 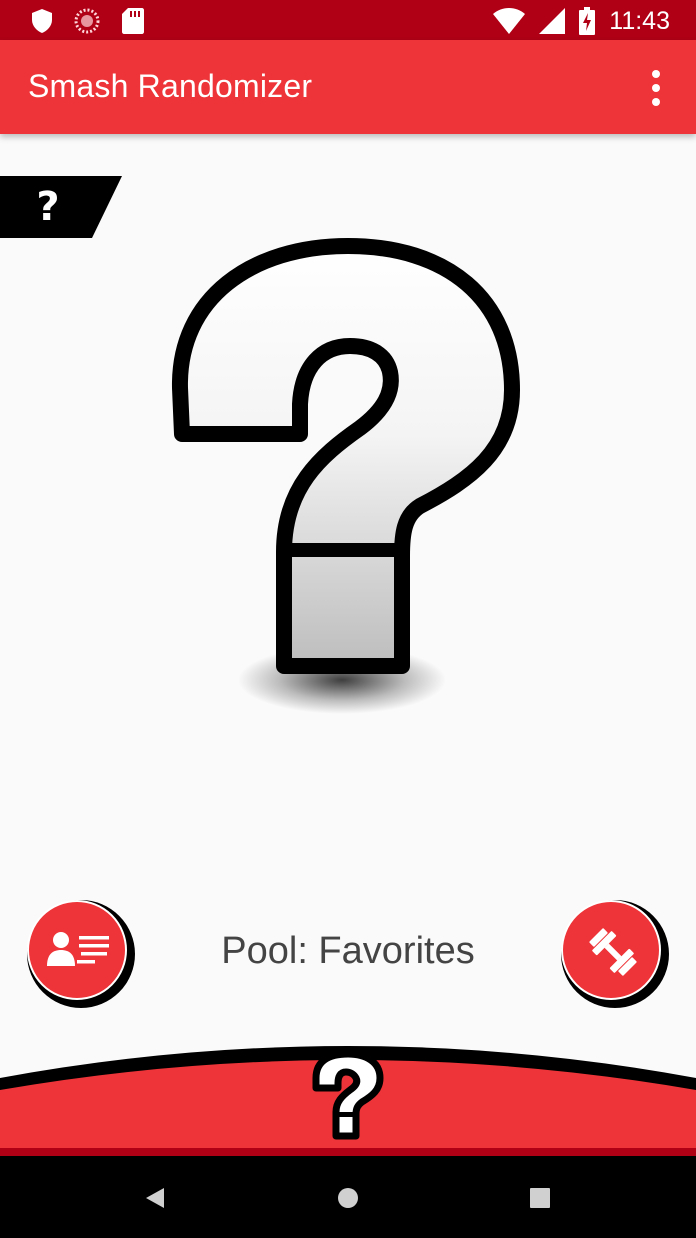 What do you see at coordinates (587, 21) in the screenshot?
I see `battery-charging-icon` at bounding box center [587, 21].